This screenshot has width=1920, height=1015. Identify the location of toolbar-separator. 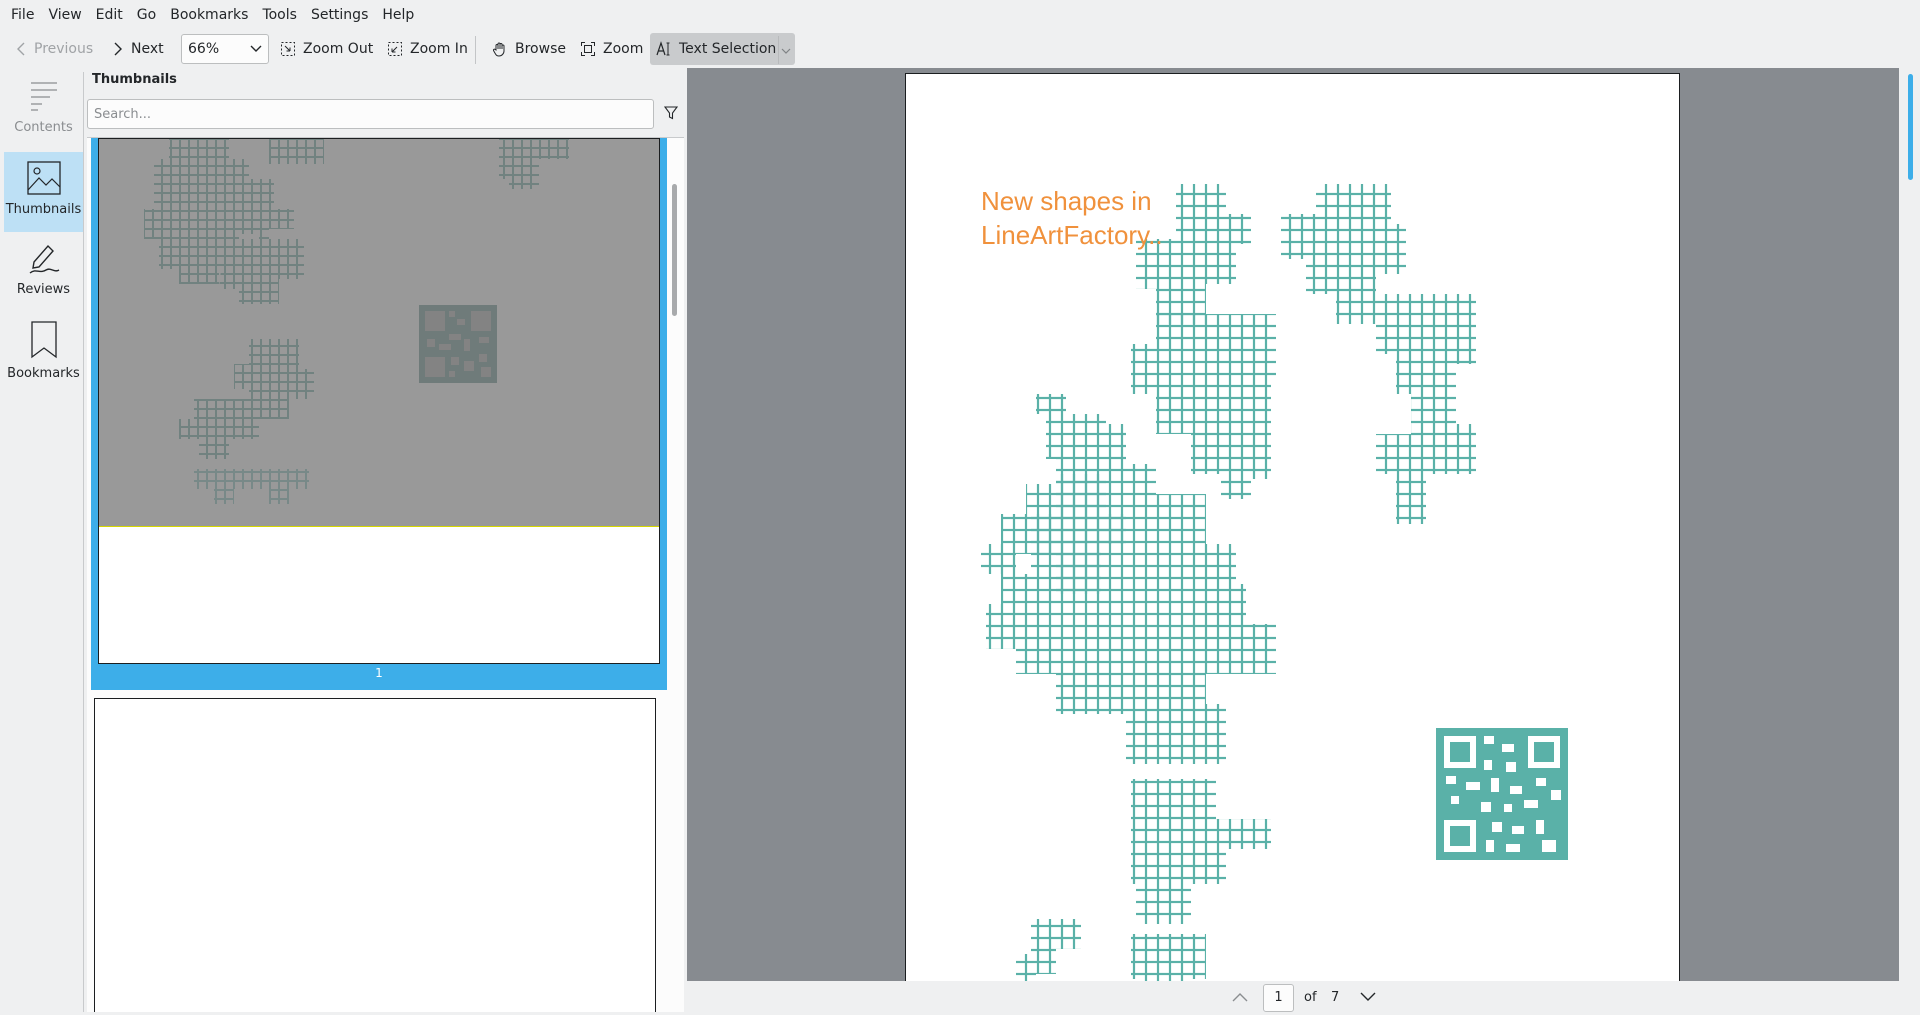
(475, 50).